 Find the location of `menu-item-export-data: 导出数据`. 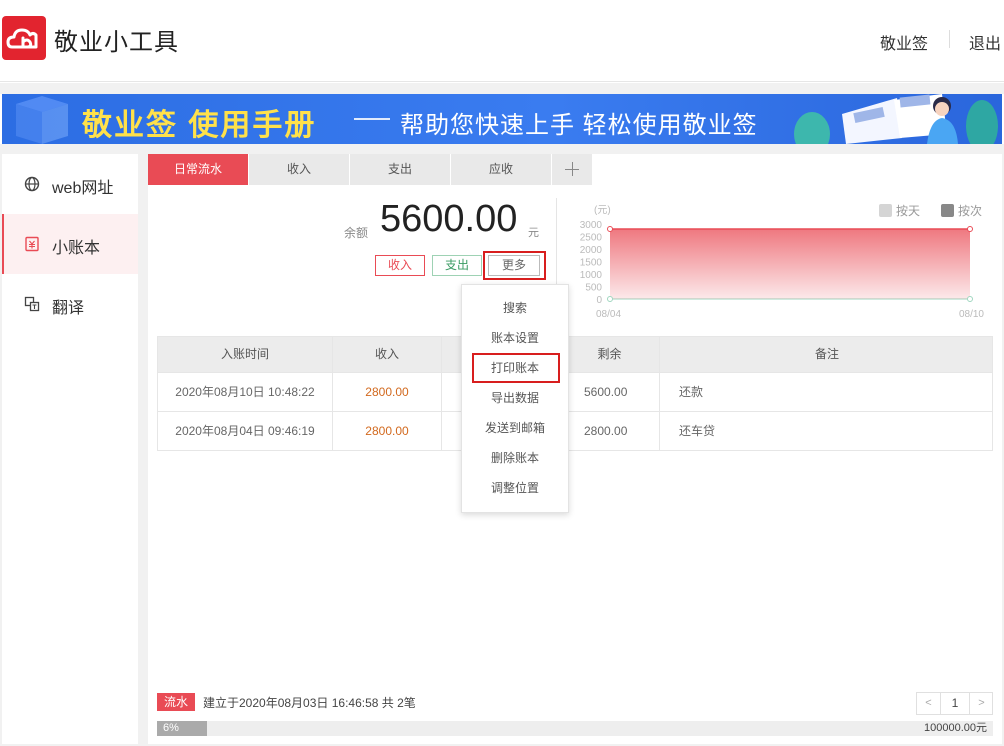

menu-item-export-data: 导出数据 is located at coordinates (515, 398).